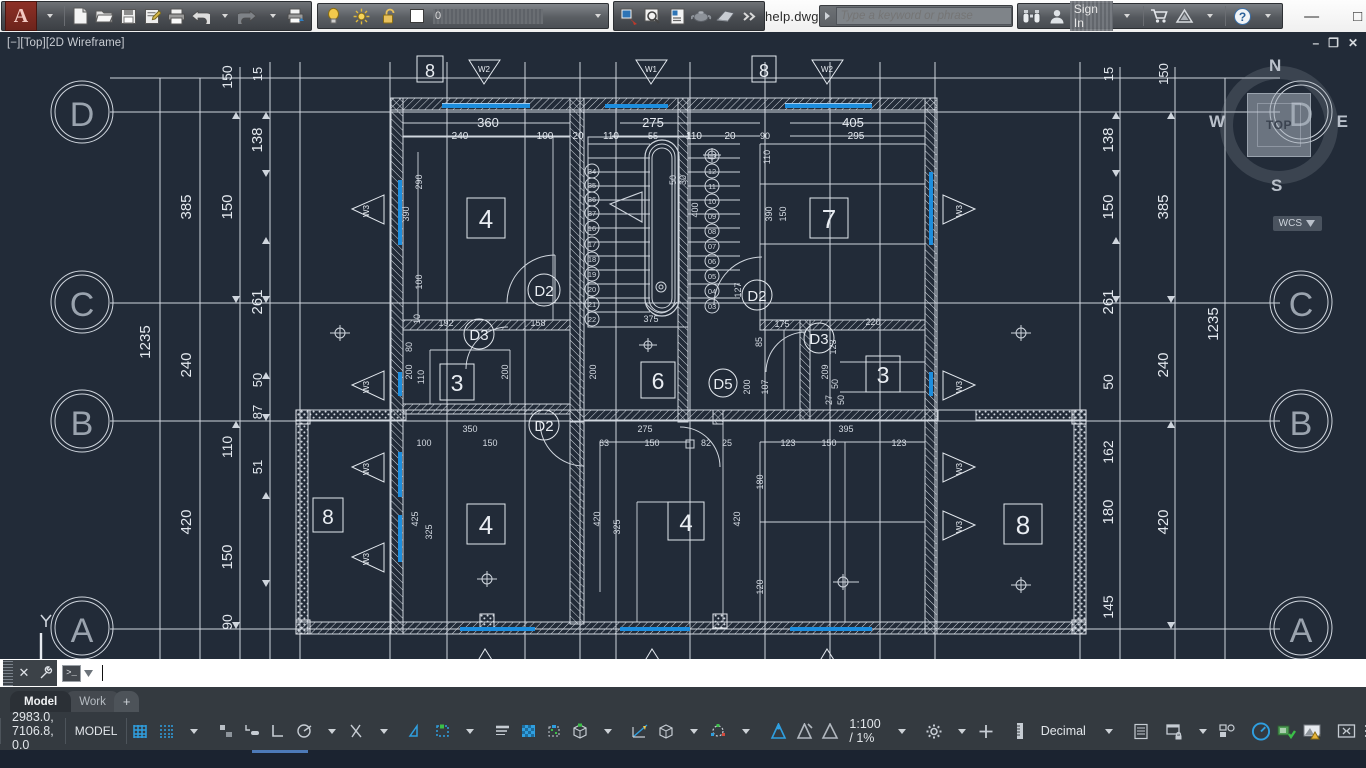  What do you see at coordinates (1126, 16) in the screenshot?
I see `sign-in-dropdown` at bounding box center [1126, 16].